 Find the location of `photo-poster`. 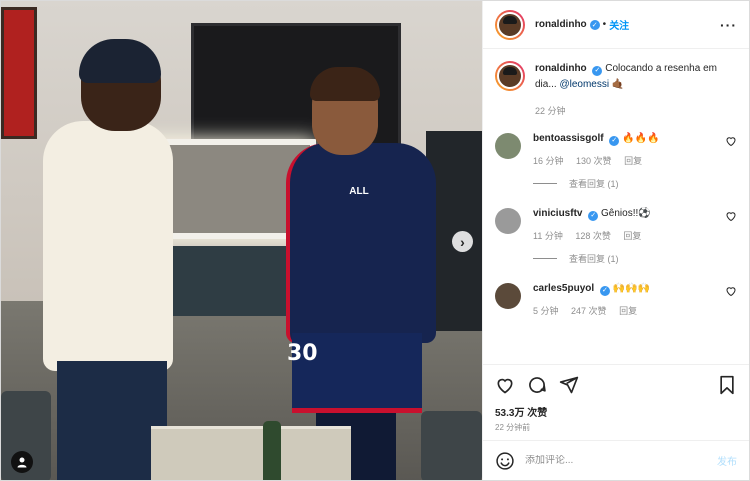

photo-poster is located at coordinates (19, 73).